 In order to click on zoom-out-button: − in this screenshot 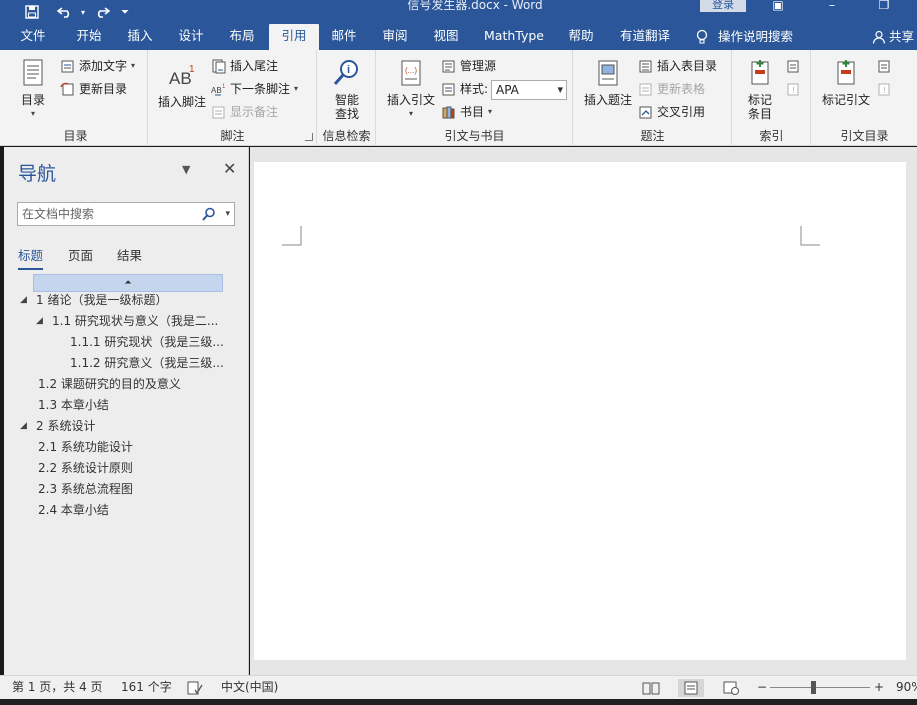, I will do `click(762, 687)`.